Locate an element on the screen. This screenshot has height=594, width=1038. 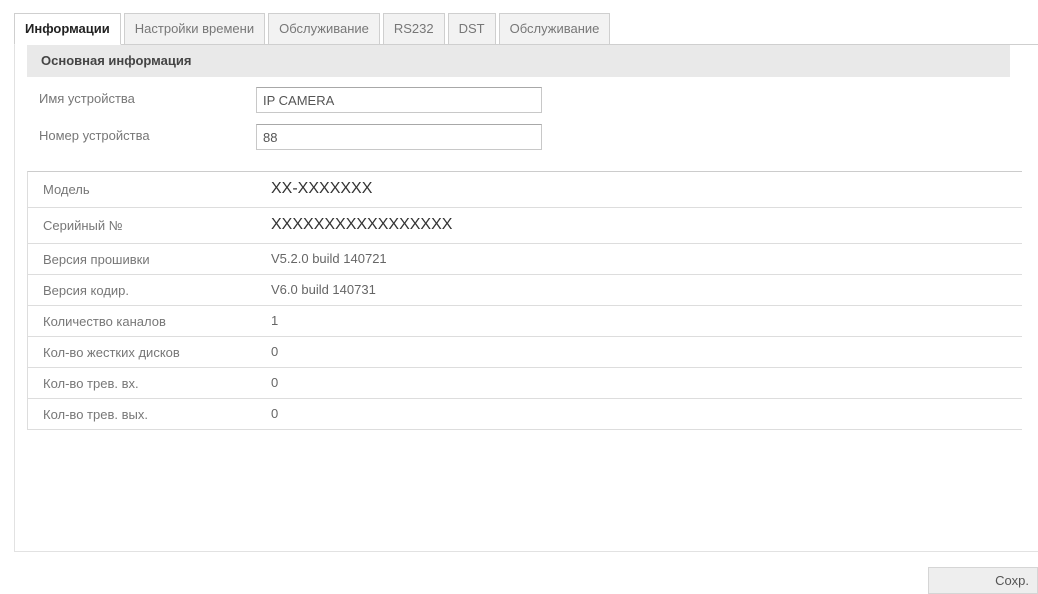
tab-information: Информации is located at coordinates (67, 29).